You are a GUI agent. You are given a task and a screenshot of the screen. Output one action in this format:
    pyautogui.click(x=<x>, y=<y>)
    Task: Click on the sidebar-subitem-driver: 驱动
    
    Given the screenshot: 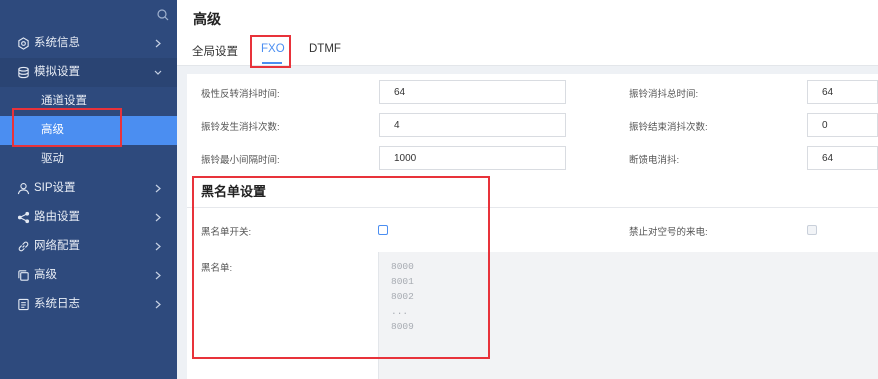 What is the action you would take?
    pyautogui.click(x=88, y=159)
    